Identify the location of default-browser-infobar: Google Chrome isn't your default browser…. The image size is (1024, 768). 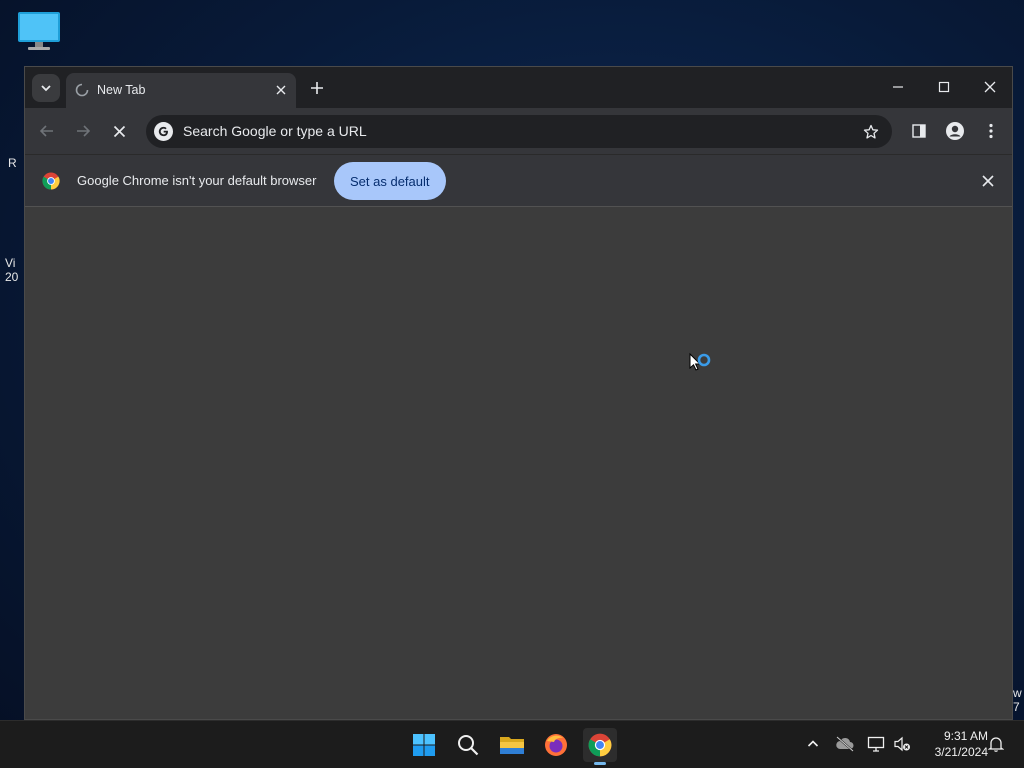
(518, 180).